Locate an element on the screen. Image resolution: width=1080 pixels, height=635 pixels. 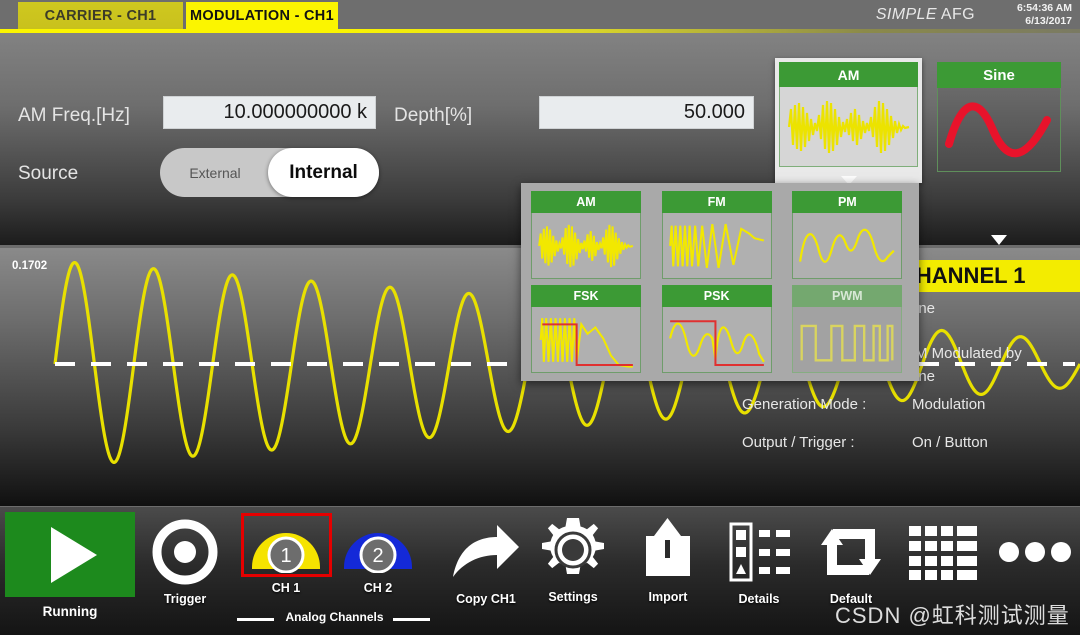
play-icon is located at coordinates (74, 554).